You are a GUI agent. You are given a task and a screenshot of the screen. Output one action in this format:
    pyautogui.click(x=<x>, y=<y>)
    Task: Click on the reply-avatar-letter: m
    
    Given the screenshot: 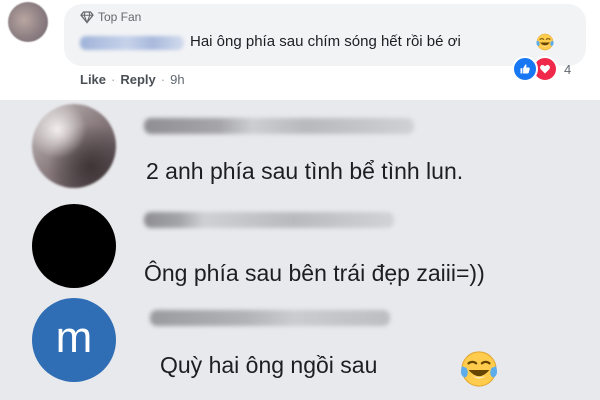 What is the action you would take?
    pyautogui.click(x=74, y=340)
    